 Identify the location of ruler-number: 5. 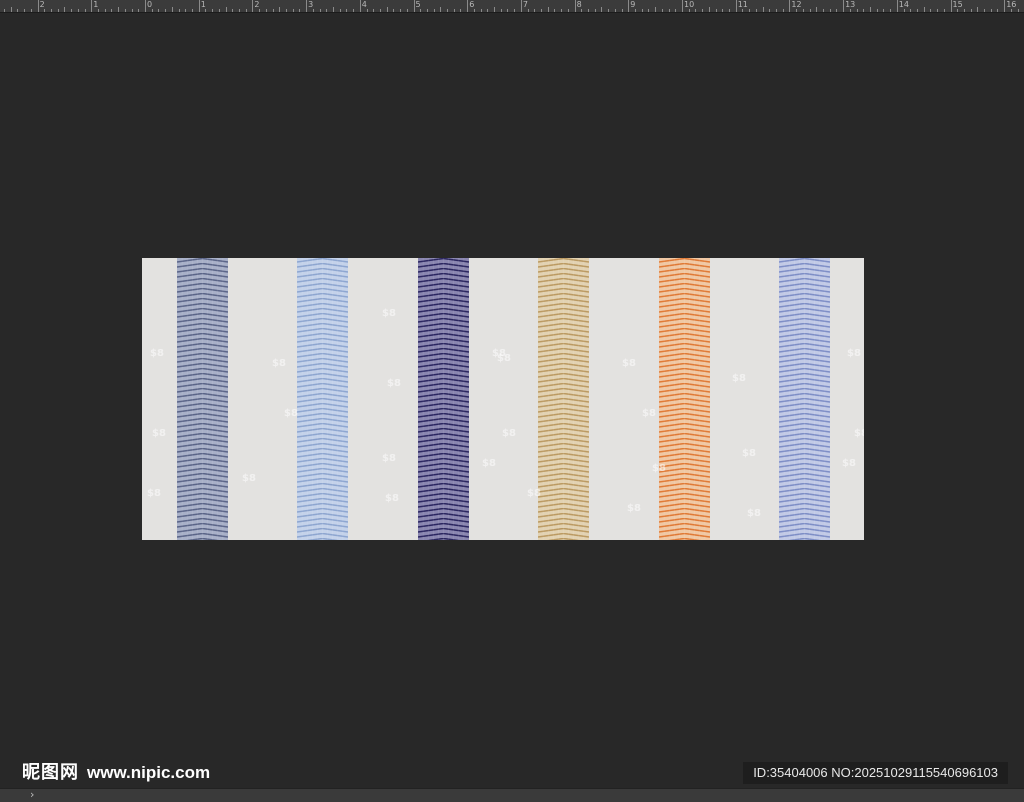
(418, 4).